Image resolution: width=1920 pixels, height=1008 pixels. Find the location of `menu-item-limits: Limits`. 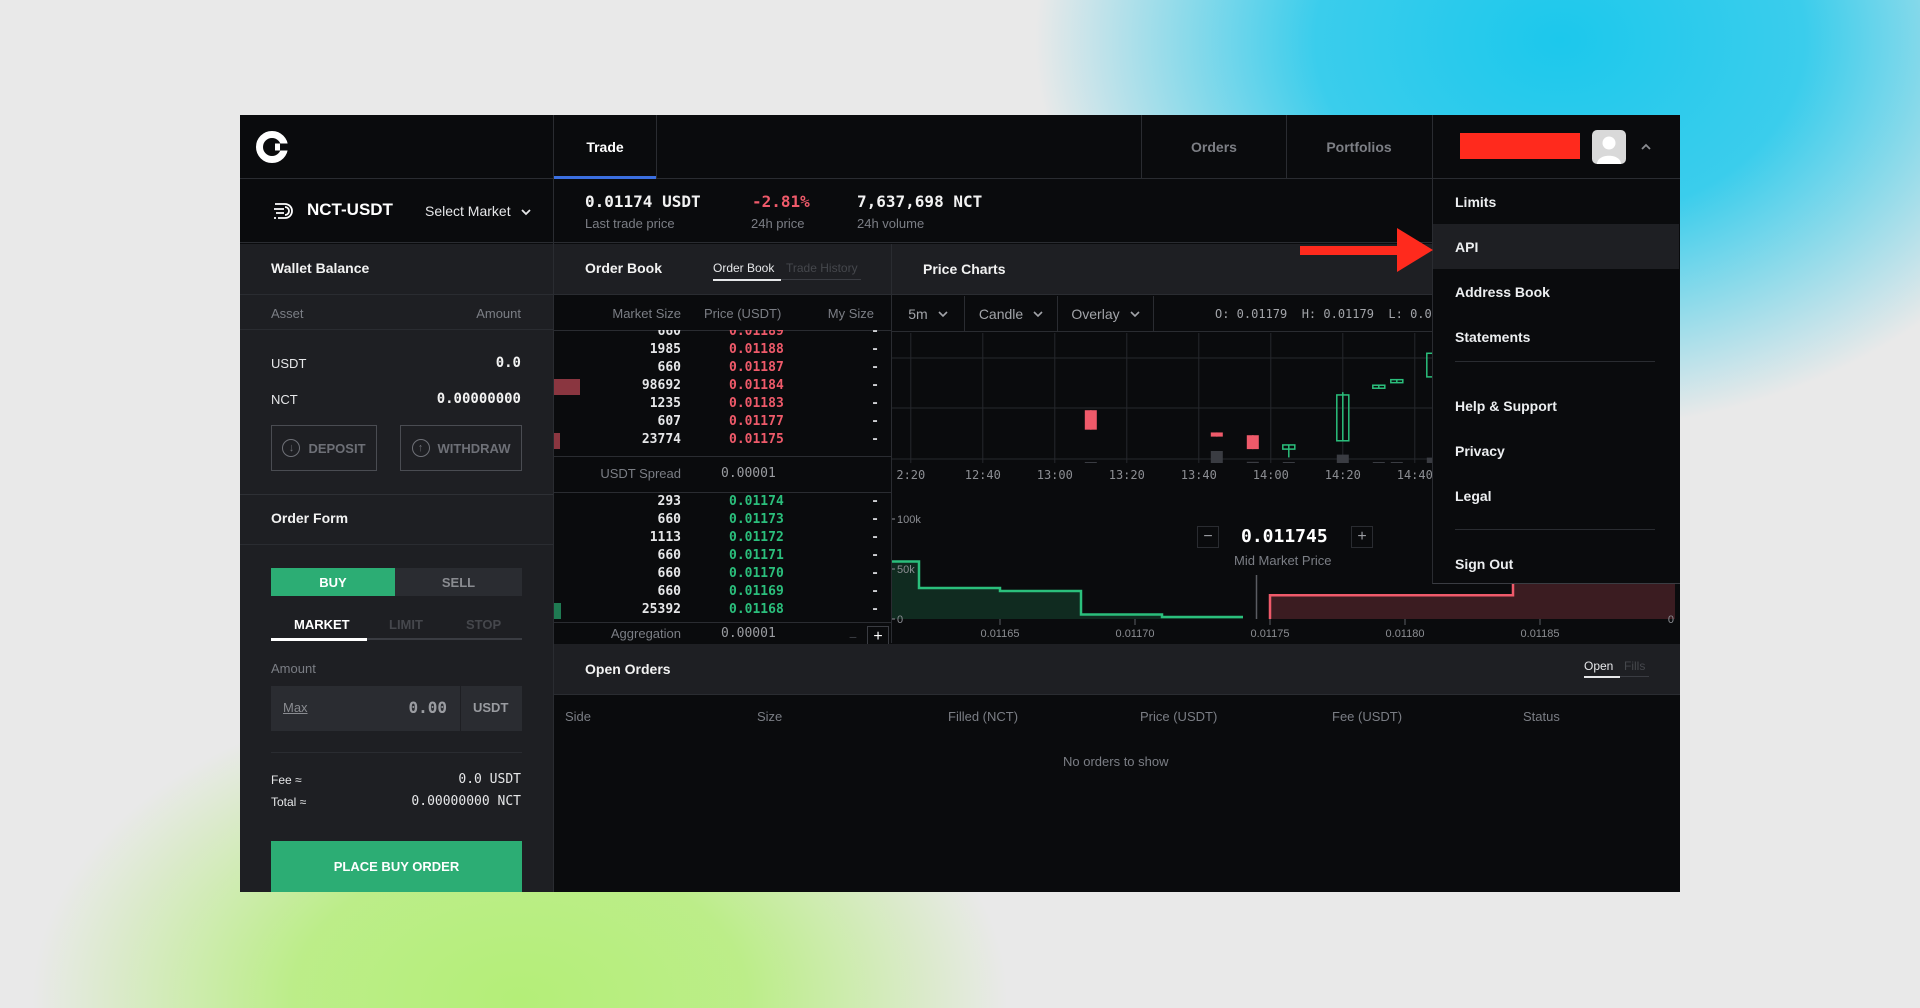

menu-item-limits: Limits is located at coordinates (1556, 201).